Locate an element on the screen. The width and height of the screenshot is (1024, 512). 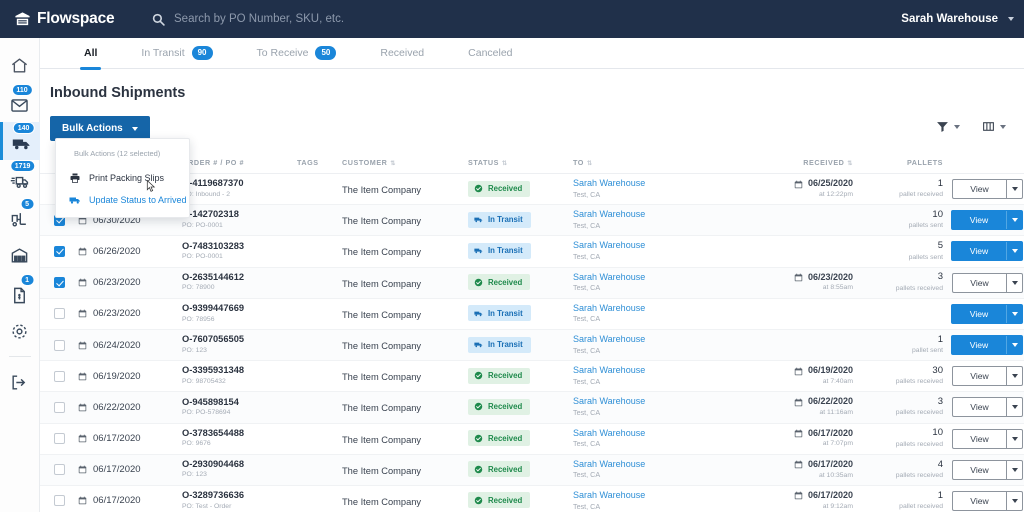
filter-control is located at coordinates (948, 126).